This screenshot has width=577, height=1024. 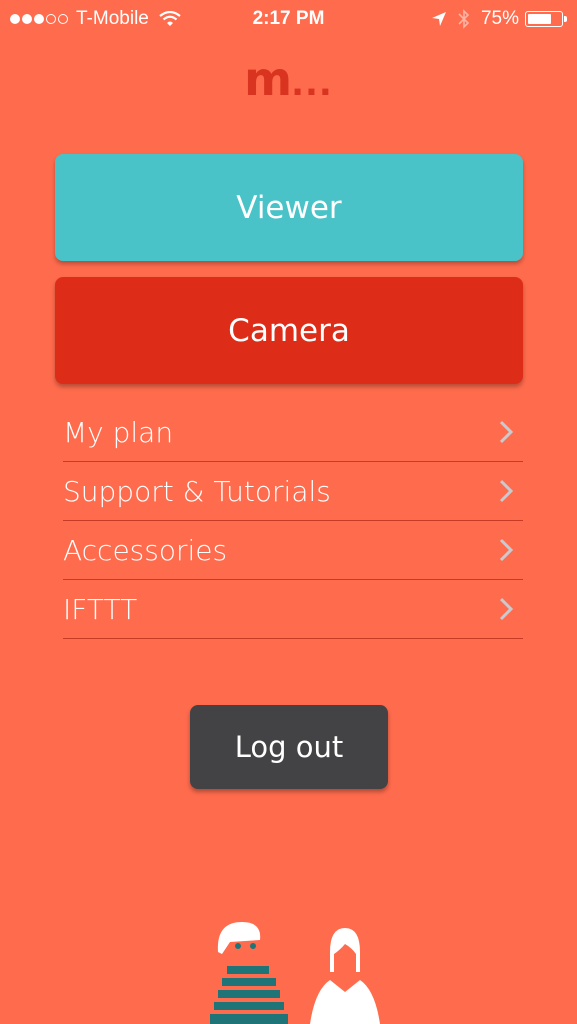 I want to click on person-striped-icon, so click(x=249, y=973).